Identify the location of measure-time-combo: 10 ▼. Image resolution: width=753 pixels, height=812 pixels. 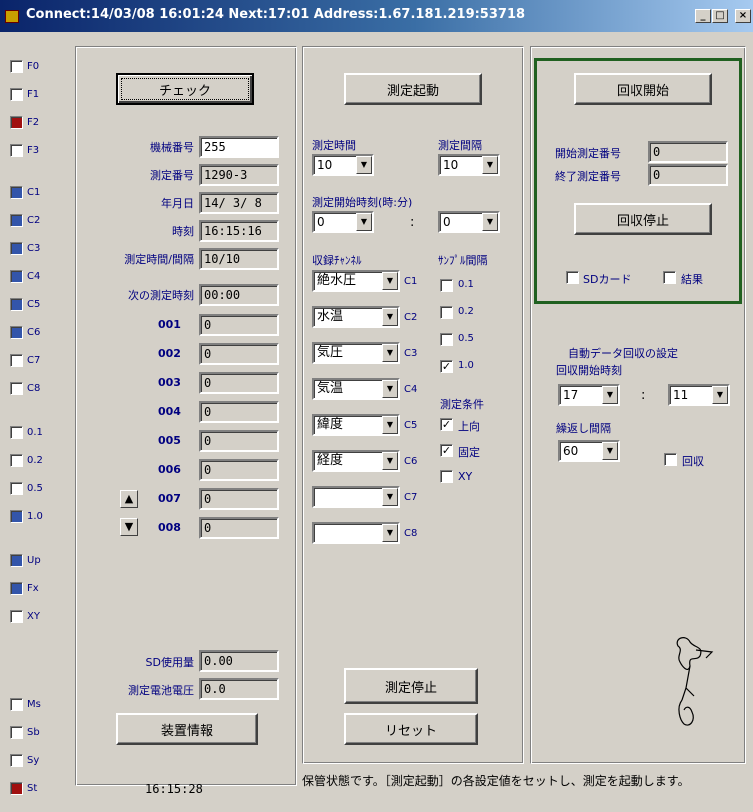
(343, 165).